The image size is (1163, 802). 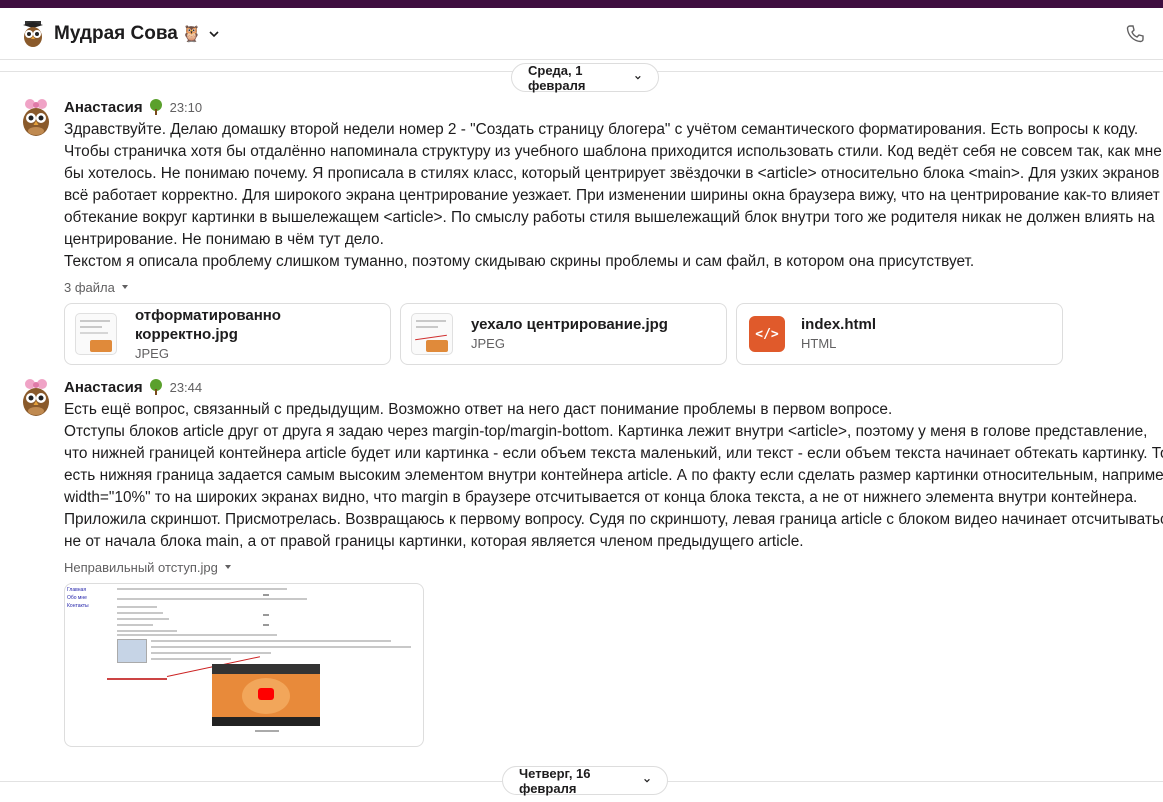 What do you see at coordinates (557, 77) in the screenshot?
I see `day-divider-label: Среда, 1 февраля` at bounding box center [557, 77].